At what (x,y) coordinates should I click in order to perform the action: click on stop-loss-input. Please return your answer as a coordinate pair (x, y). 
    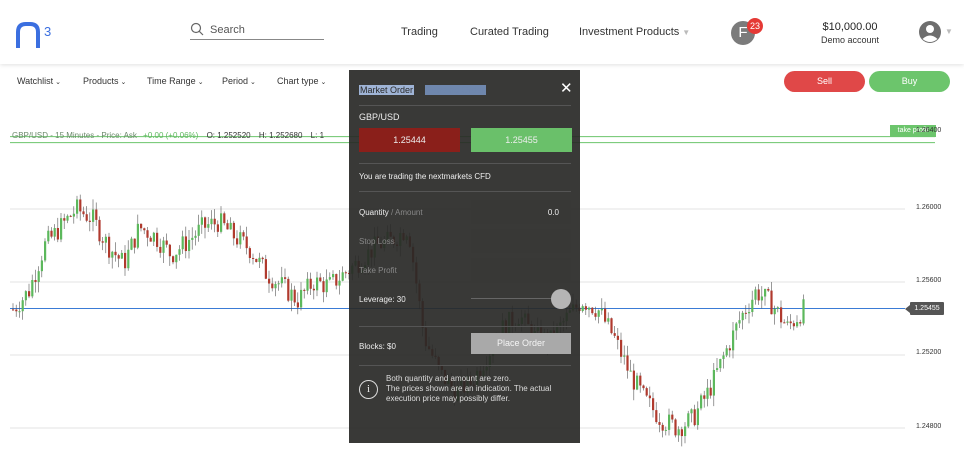
    Looking at the image, I should click on (521, 241).